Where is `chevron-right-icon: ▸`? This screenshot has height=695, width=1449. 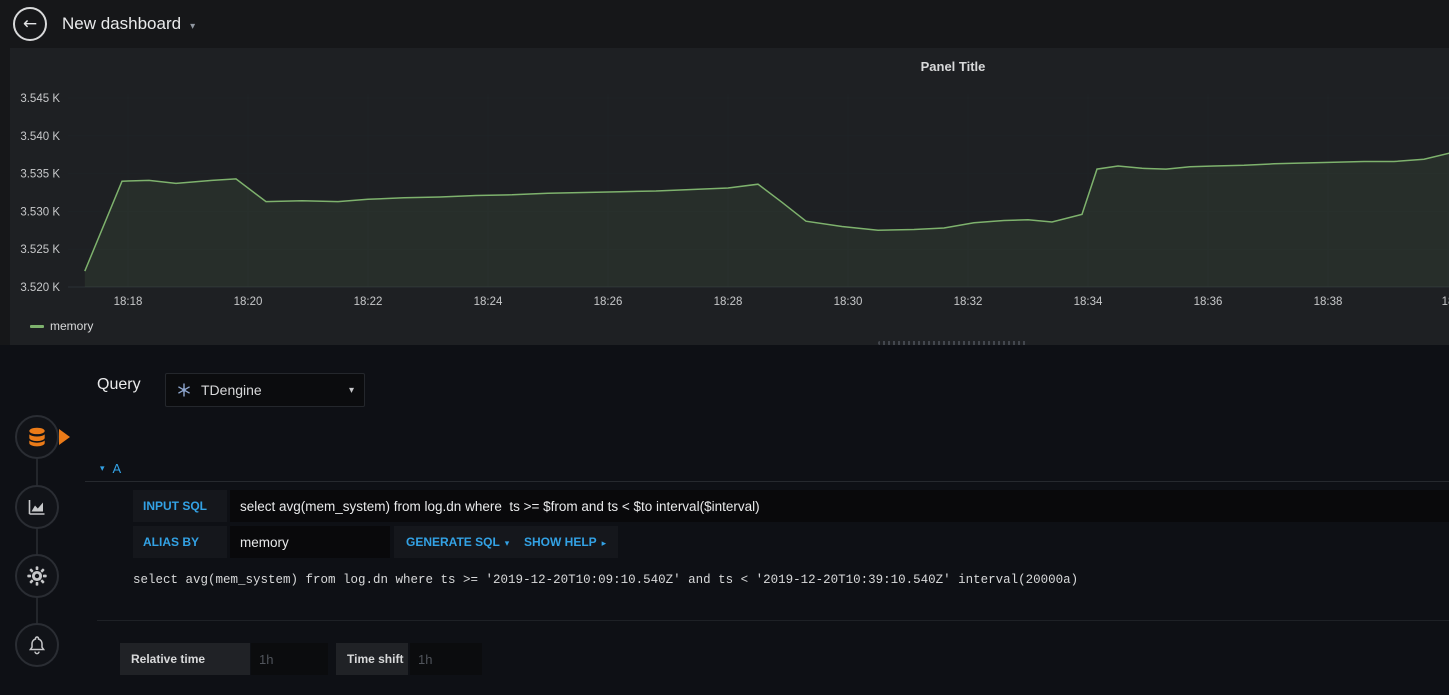 chevron-right-icon: ▸ is located at coordinates (604, 544).